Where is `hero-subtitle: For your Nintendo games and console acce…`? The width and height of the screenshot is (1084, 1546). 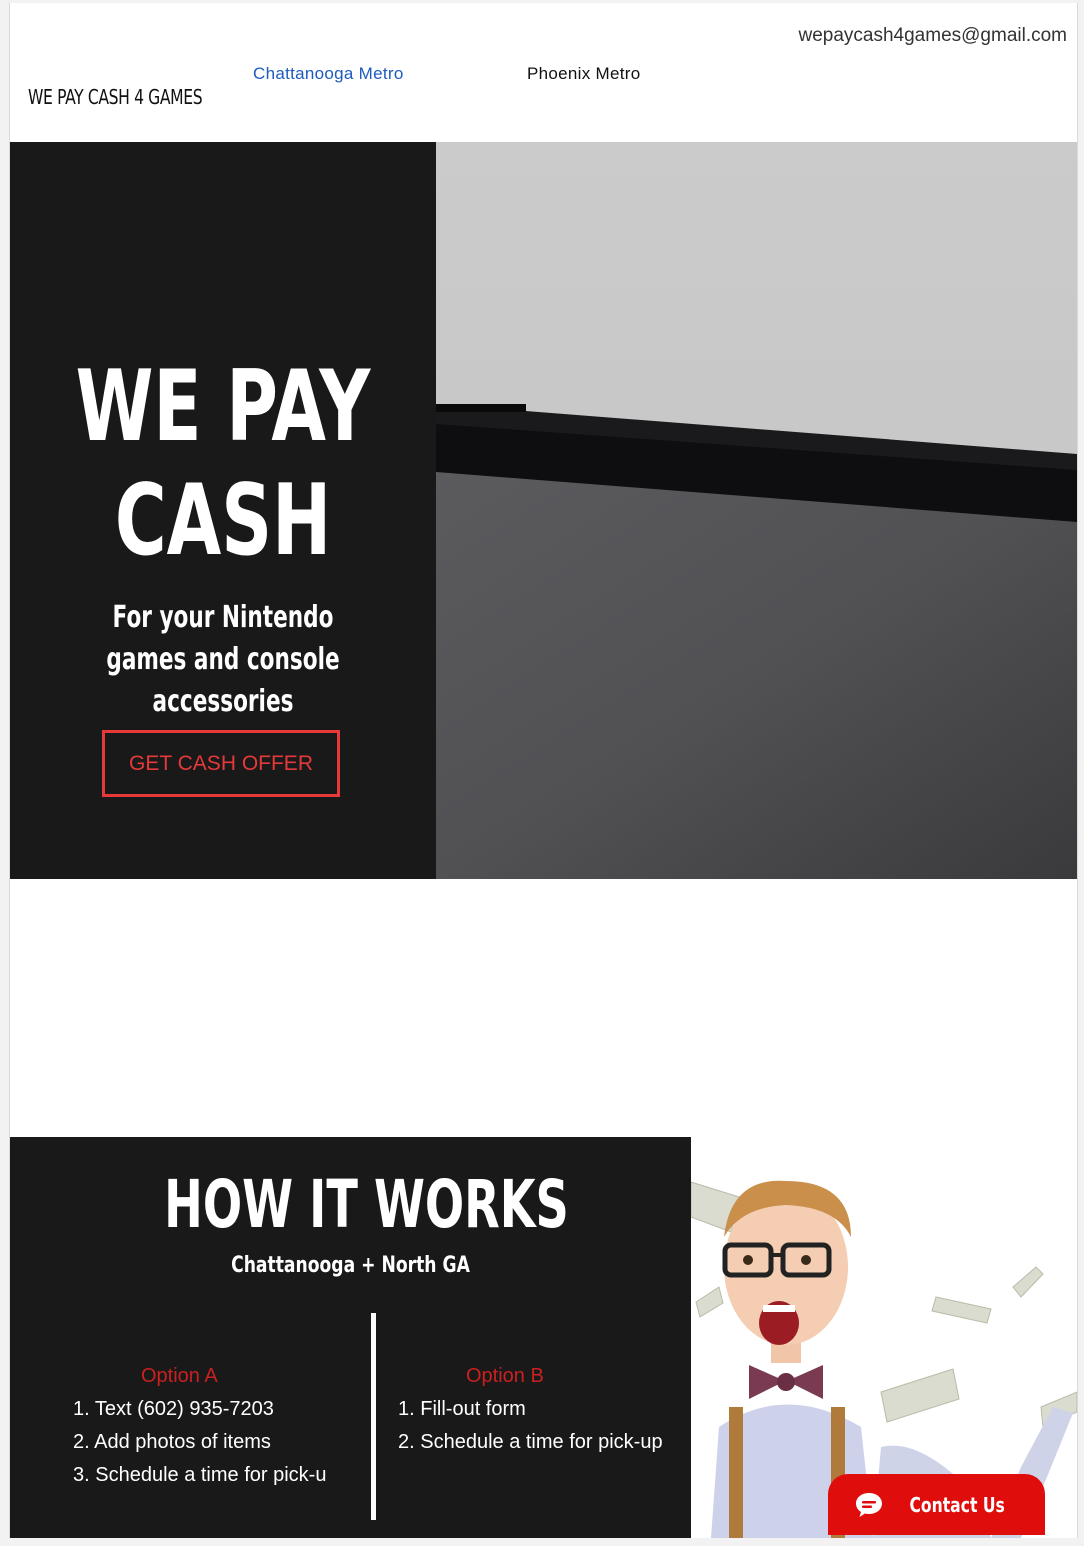 hero-subtitle: For your Nintendo games and console acce… is located at coordinates (223, 659).